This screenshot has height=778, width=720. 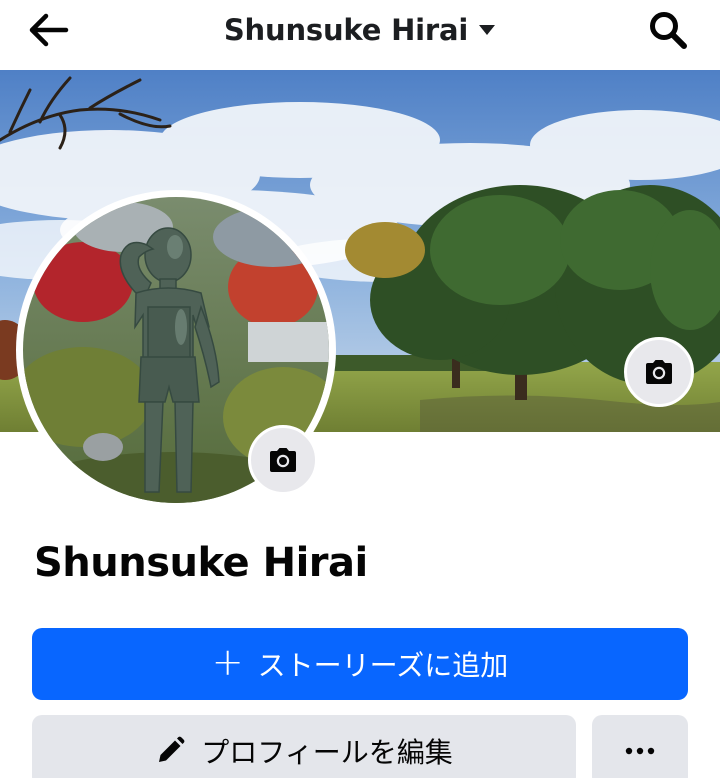 I want to click on more-horizontal-icon, so click(x=640, y=751).